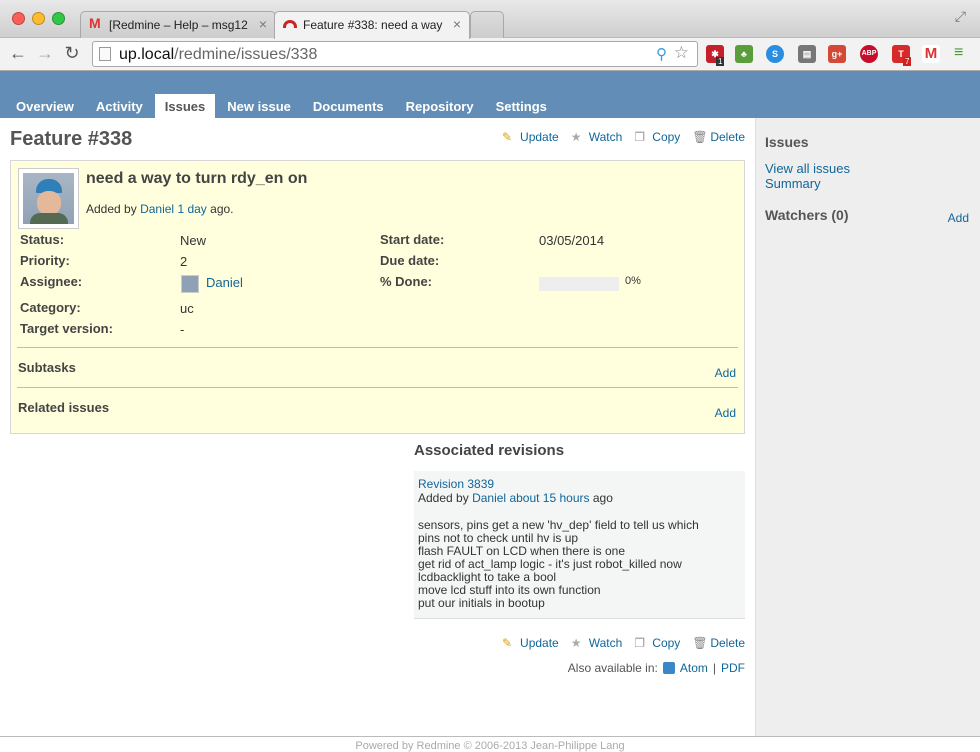  What do you see at coordinates (18, 54) in the screenshot?
I see `back-button: ←` at bounding box center [18, 54].